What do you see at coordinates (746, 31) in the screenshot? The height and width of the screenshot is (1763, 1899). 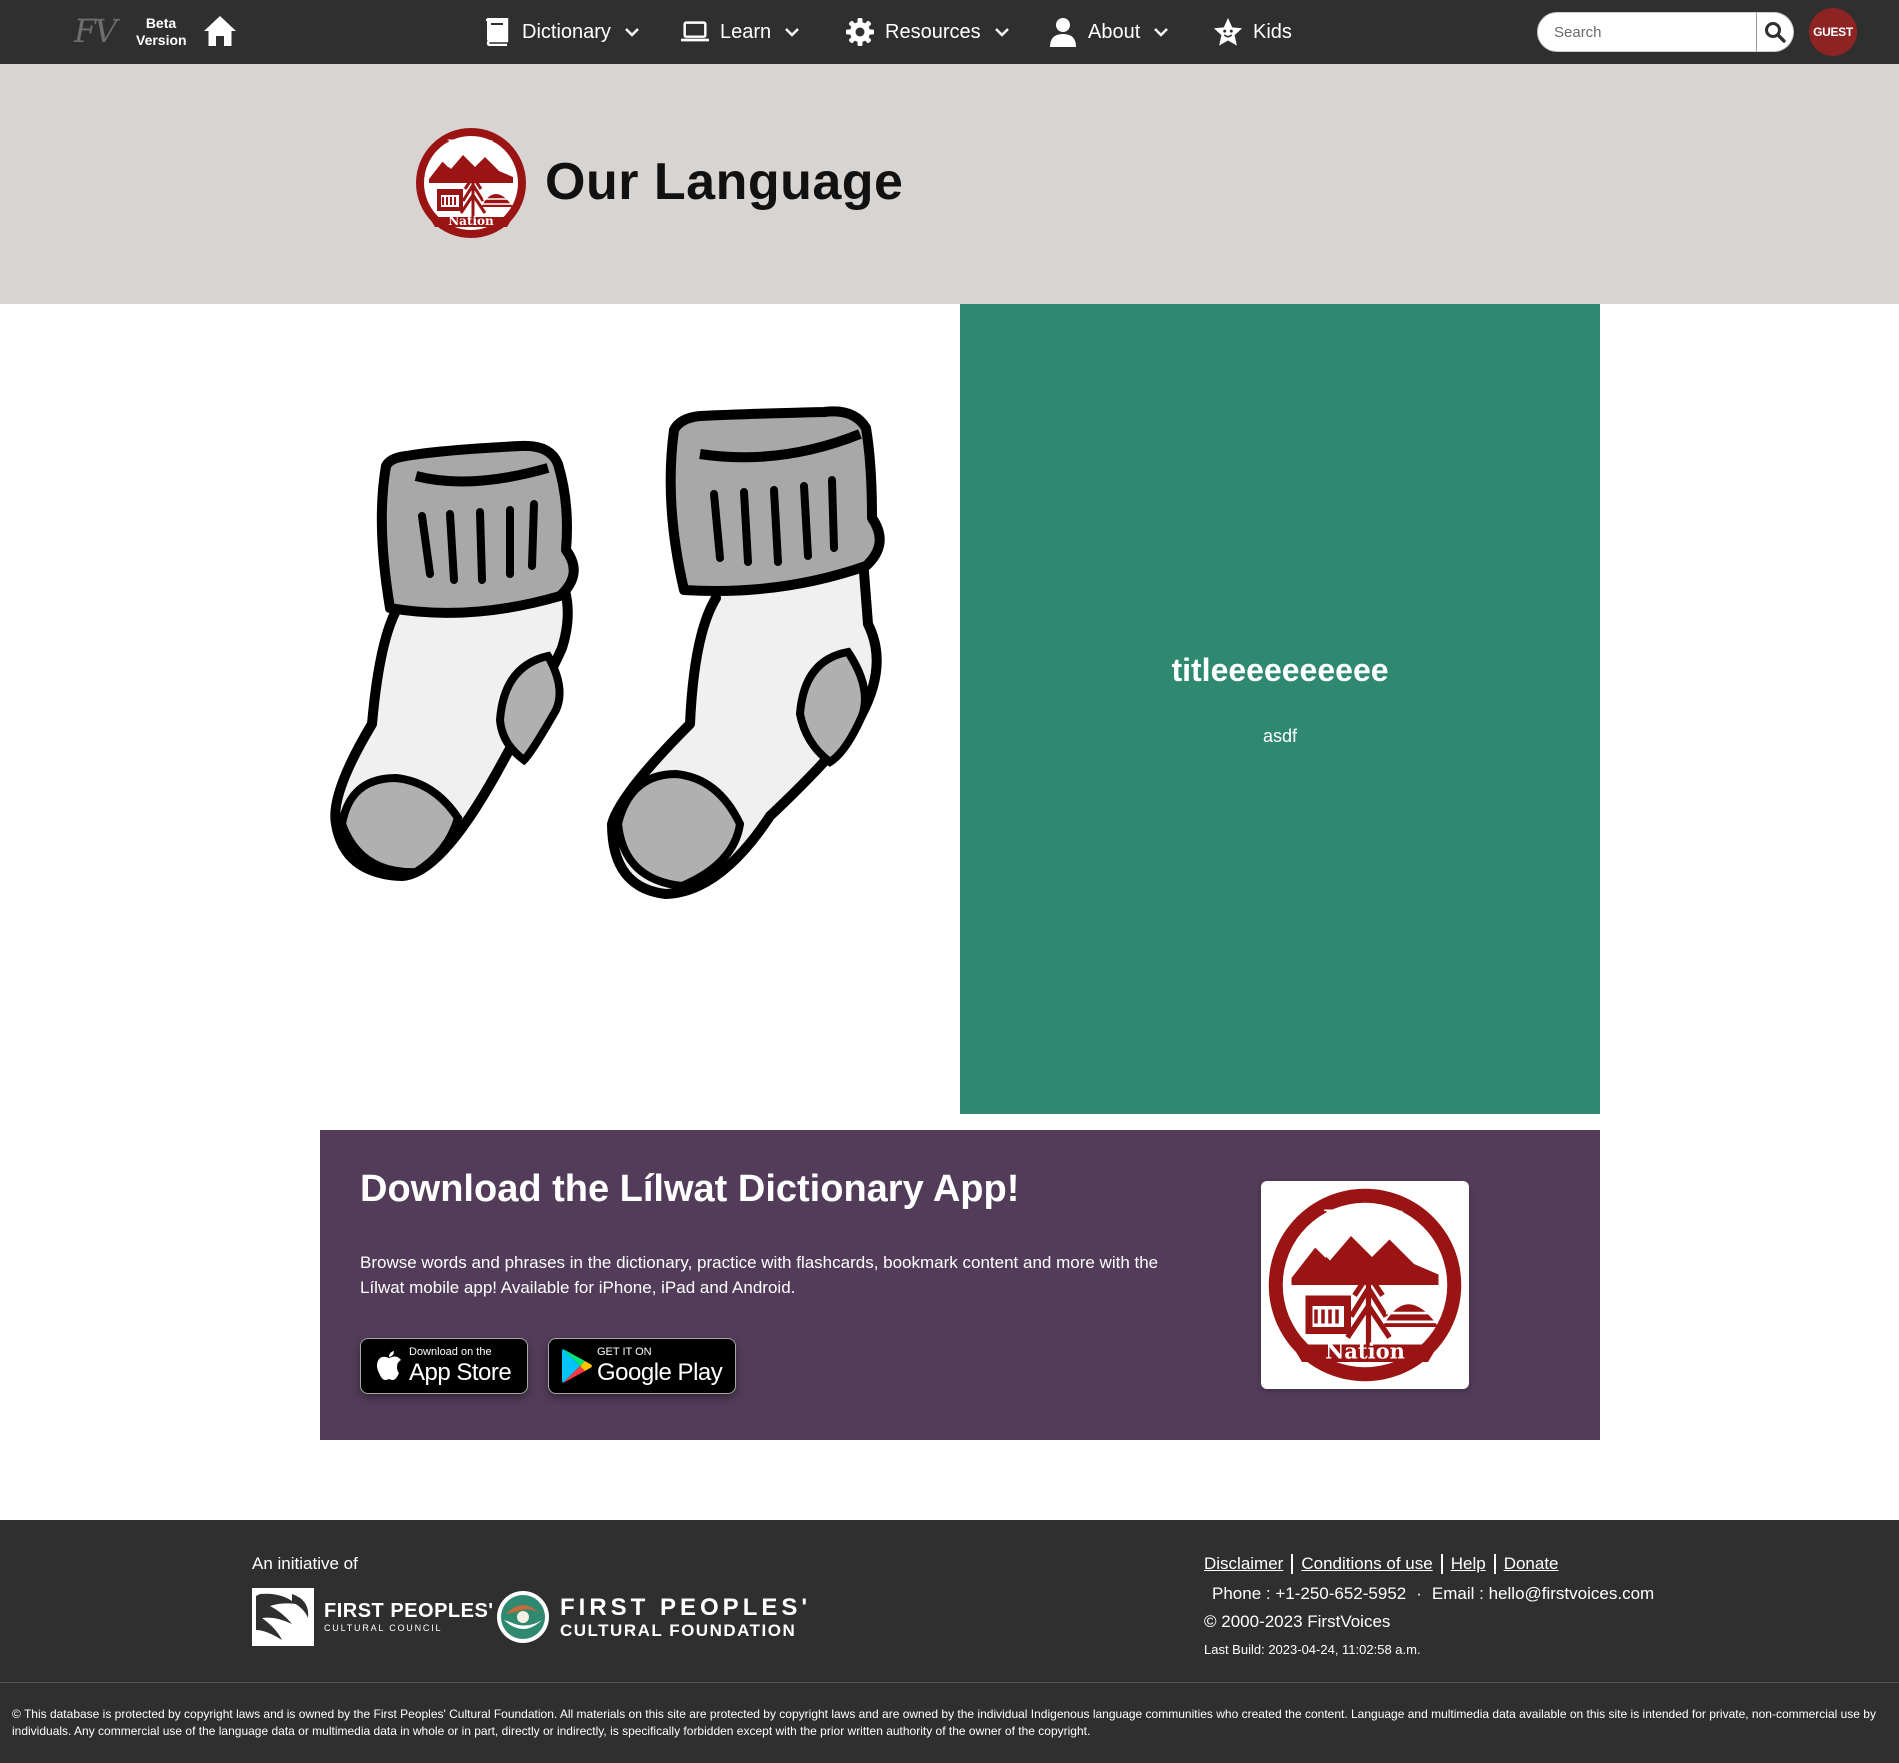 I see `nav-learn-label: Learn` at bounding box center [746, 31].